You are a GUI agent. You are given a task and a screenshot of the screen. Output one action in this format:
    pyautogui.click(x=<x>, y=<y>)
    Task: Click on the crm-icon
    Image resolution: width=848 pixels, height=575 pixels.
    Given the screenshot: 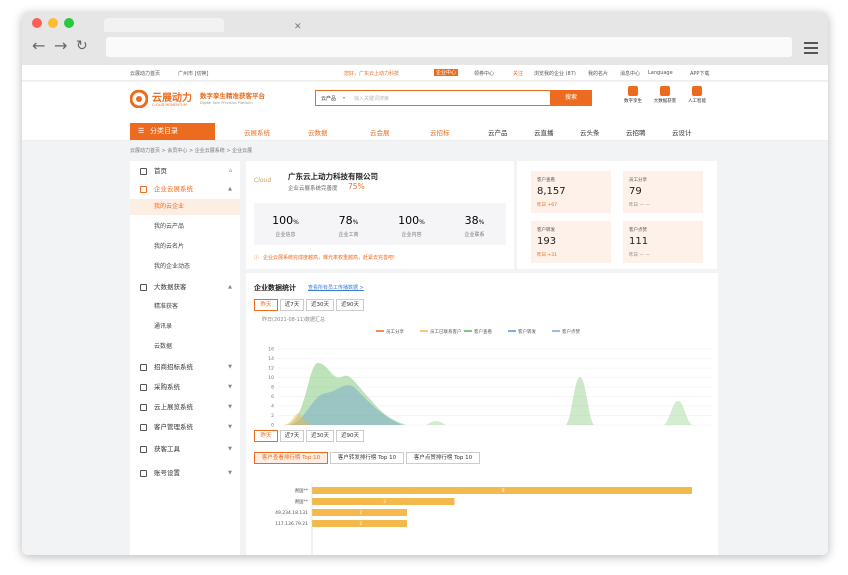 What is the action you would take?
    pyautogui.click(x=143, y=427)
    